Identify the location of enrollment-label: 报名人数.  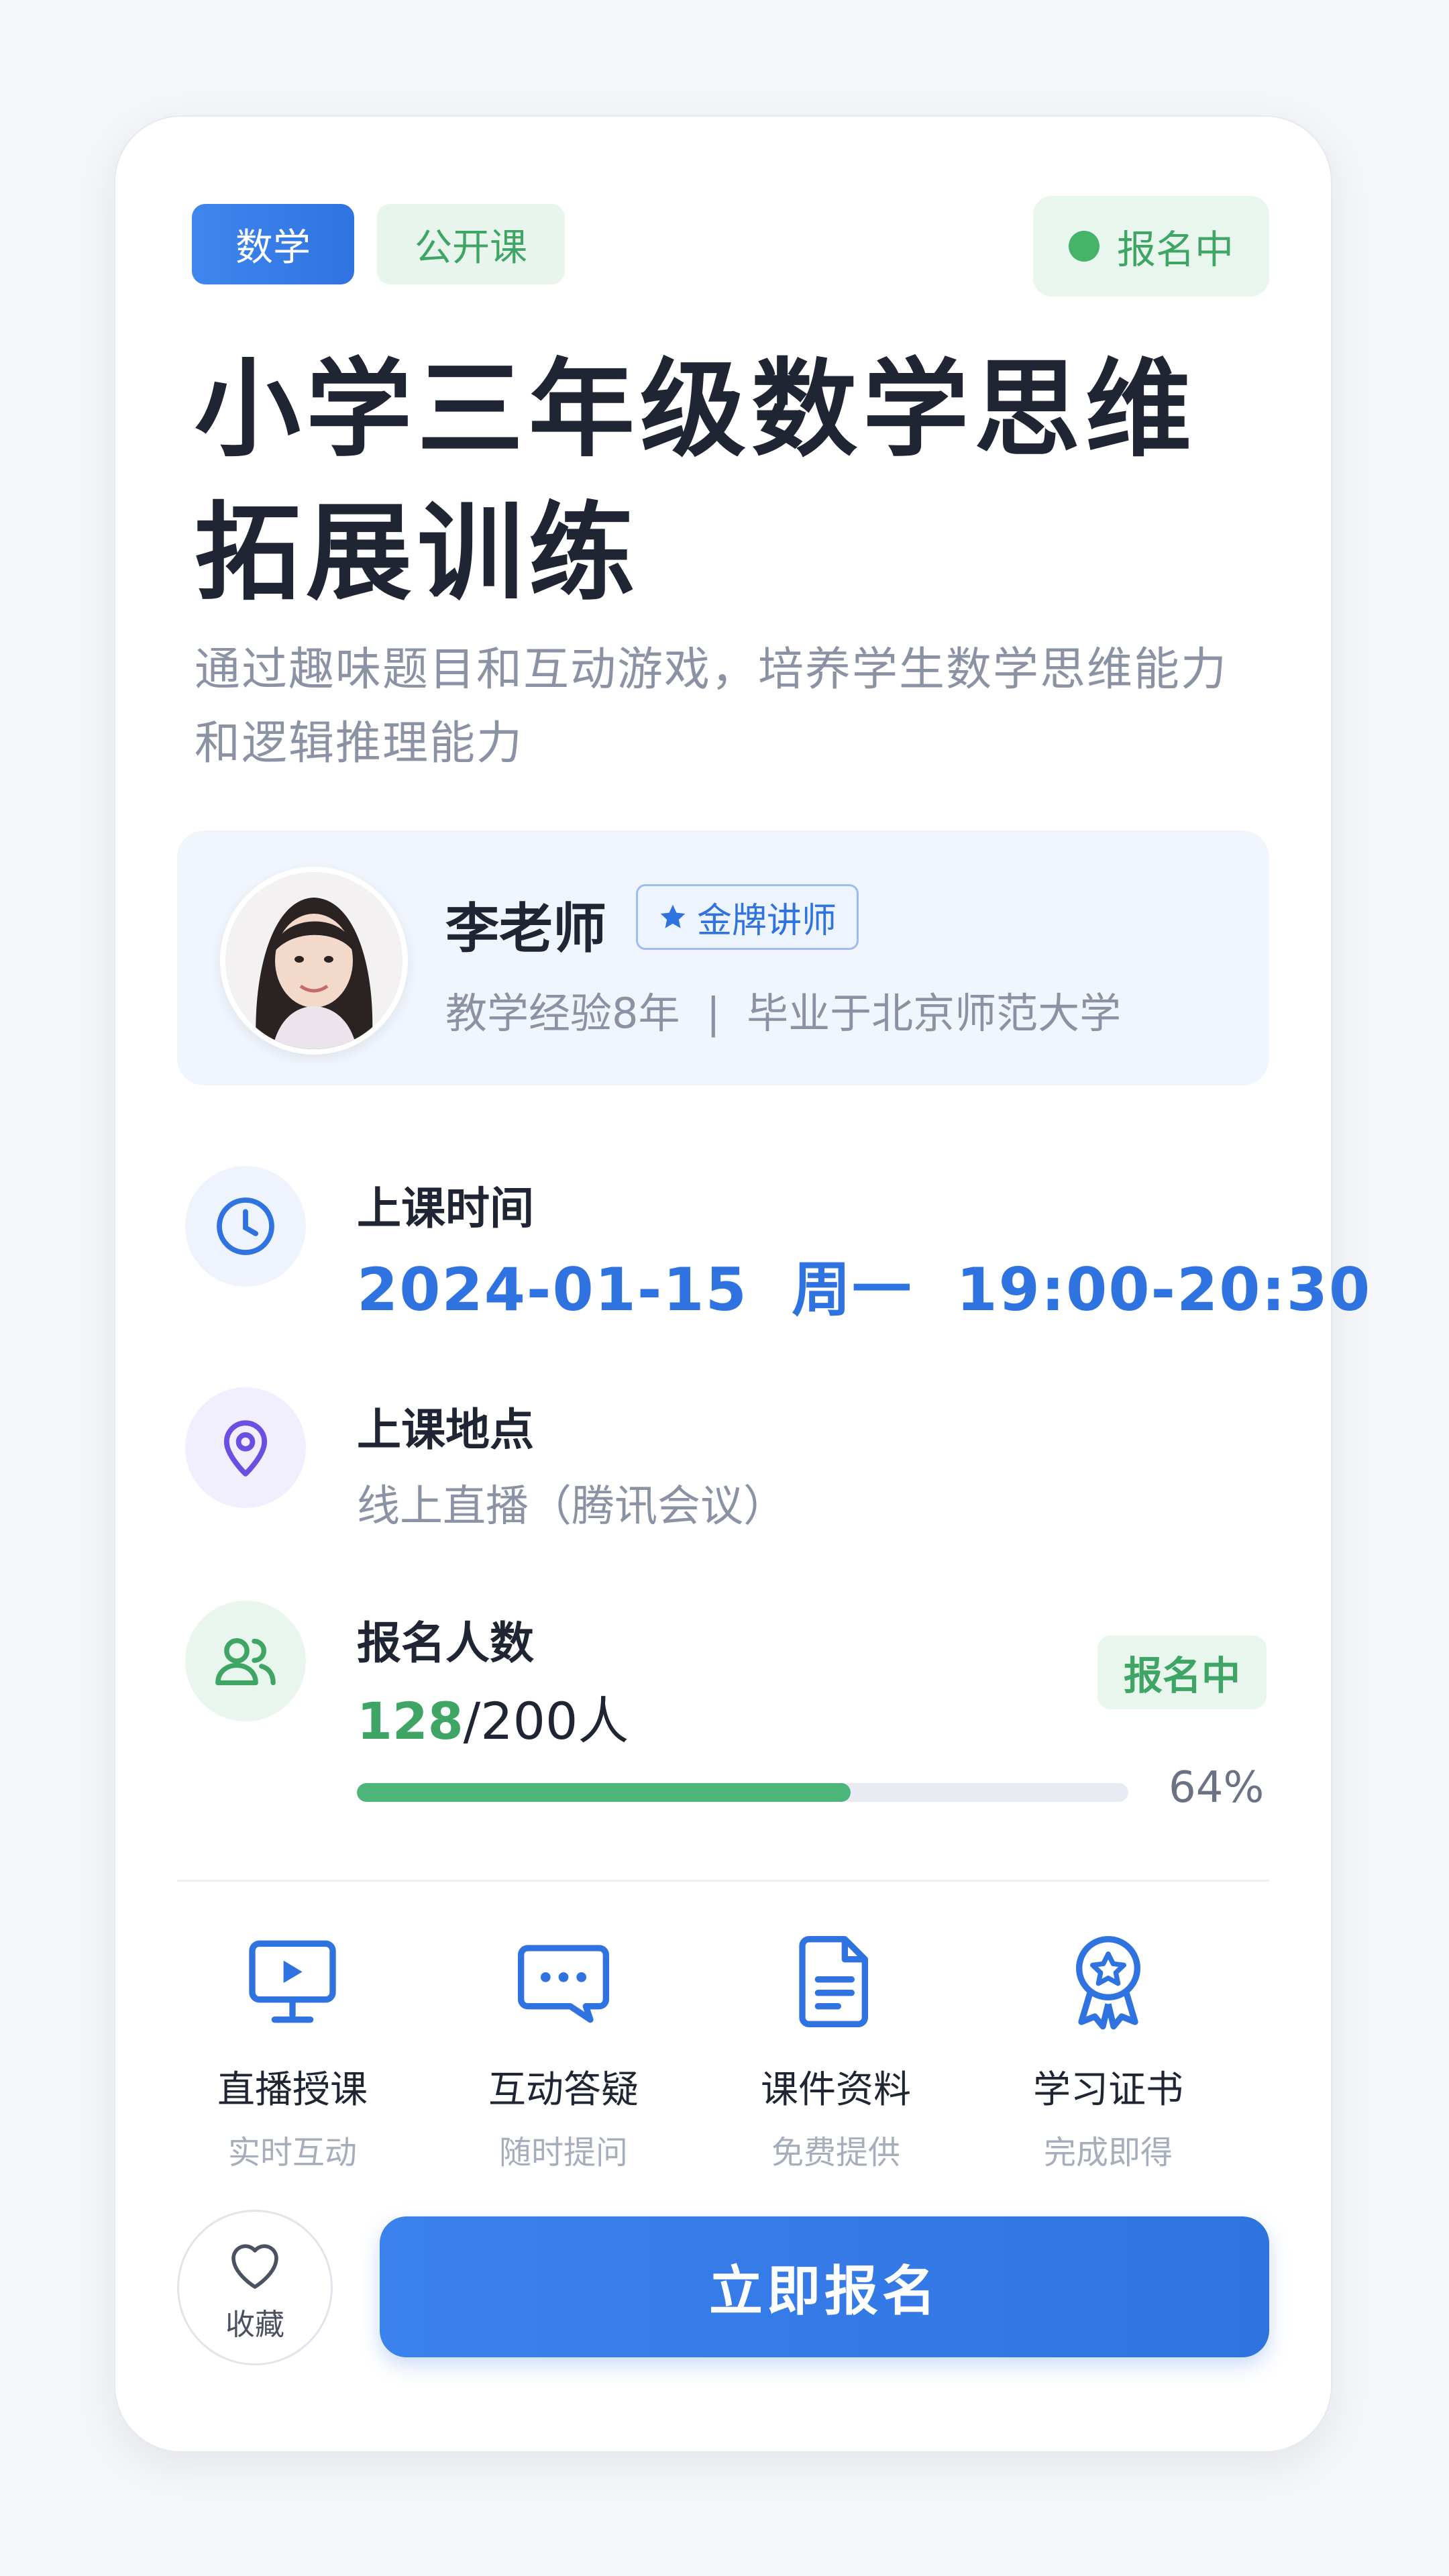
(445, 1643).